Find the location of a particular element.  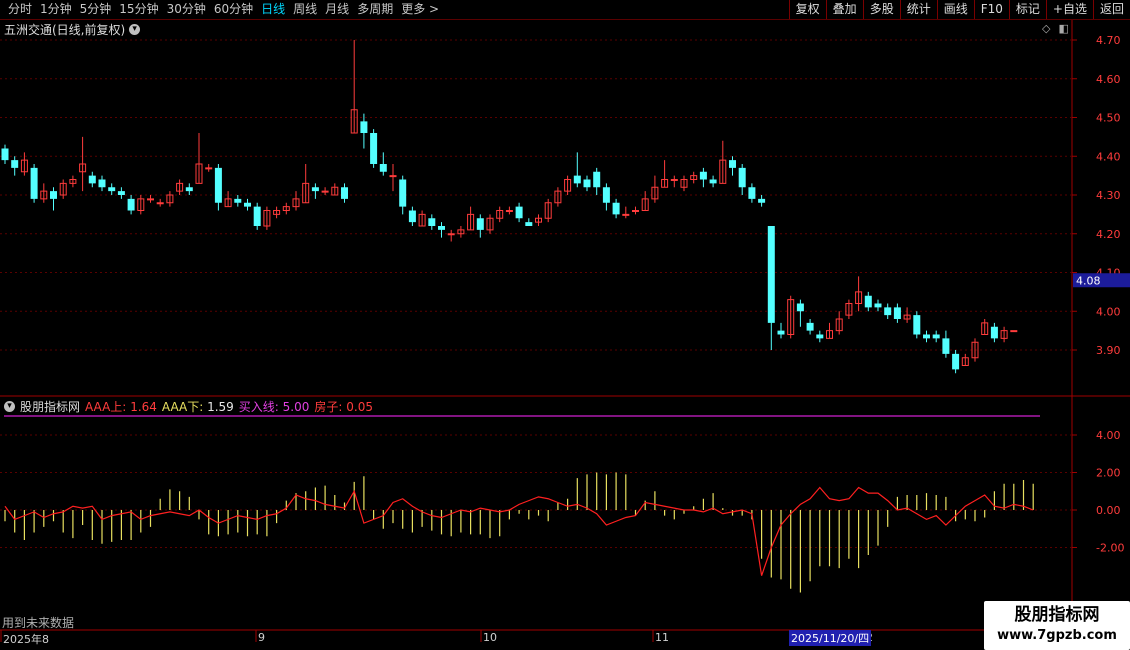

price-tick-label: 4.40 is located at coordinates (1108, 156).